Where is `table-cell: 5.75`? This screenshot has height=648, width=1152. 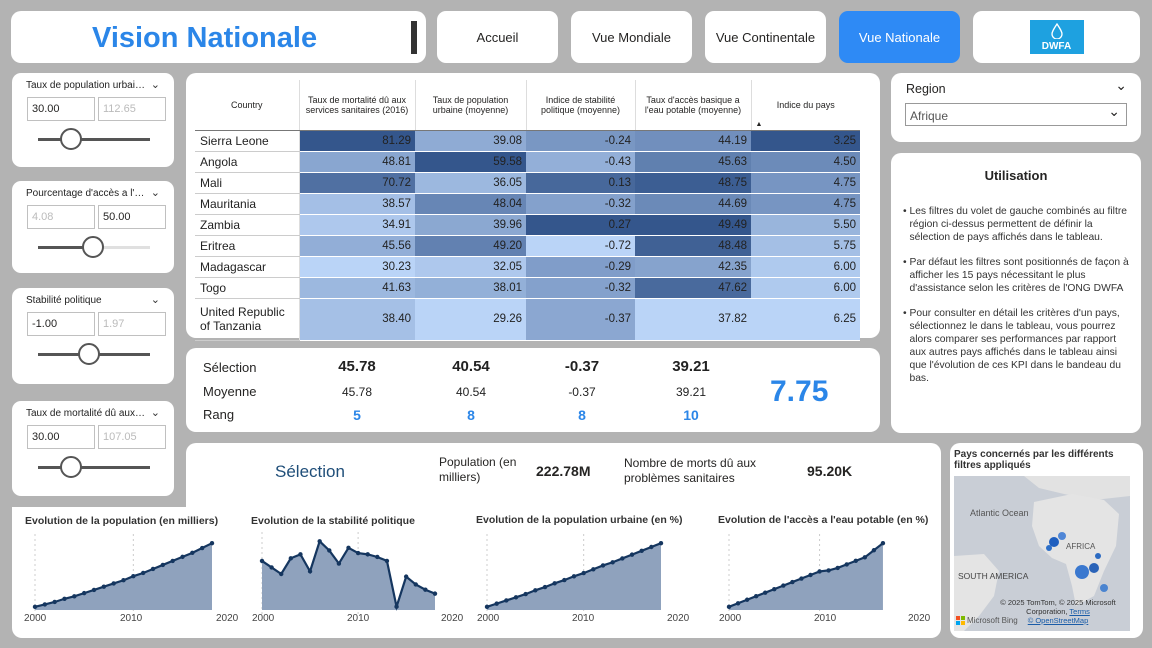
table-cell: 5.75 is located at coordinates (805, 246).